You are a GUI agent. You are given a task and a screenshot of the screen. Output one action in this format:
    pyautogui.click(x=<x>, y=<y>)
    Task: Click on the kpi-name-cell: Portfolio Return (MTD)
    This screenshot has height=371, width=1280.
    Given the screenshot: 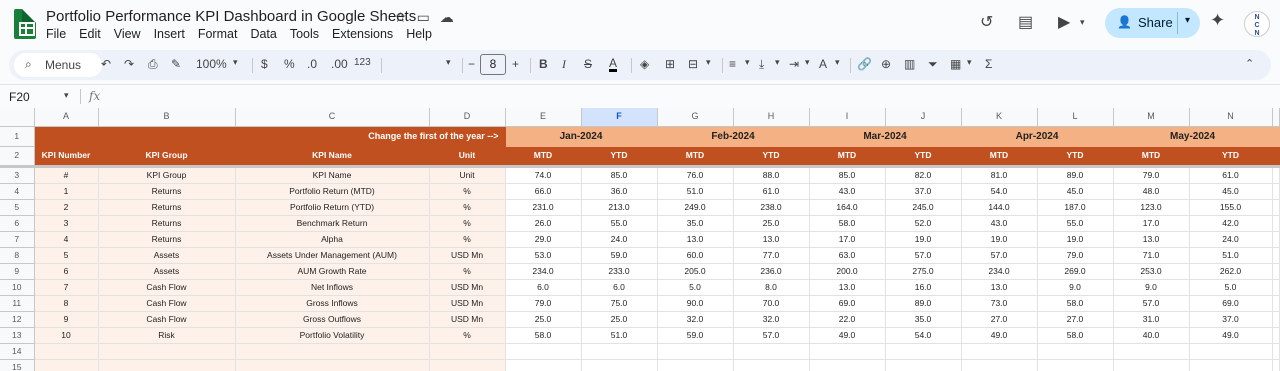 What is the action you would take?
    pyautogui.click(x=332, y=191)
    